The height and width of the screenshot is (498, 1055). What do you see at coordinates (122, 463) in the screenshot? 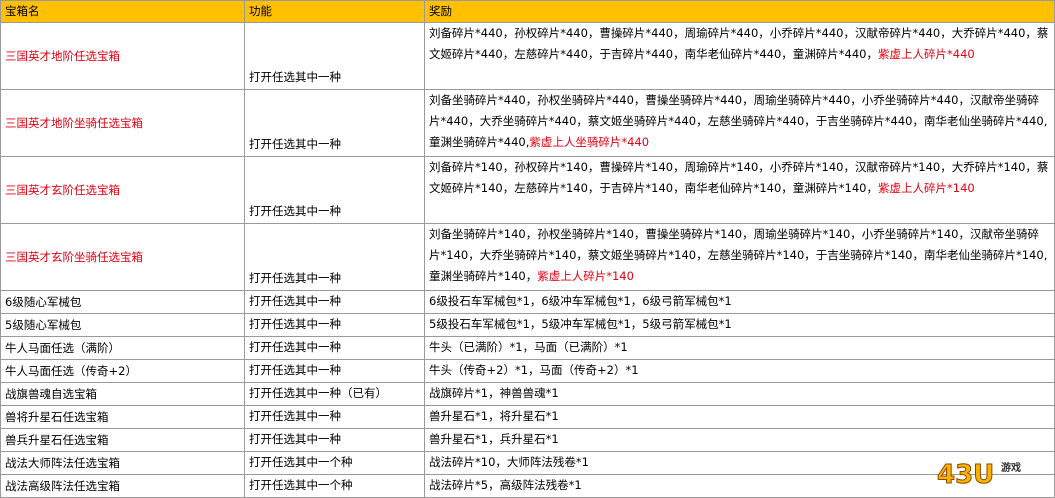
I see `box-name-cell: 战法大师阵法任选宝箱` at bounding box center [122, 463].